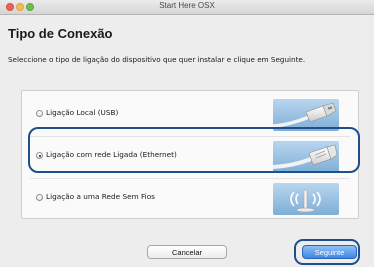 This screenshot has height=267, width=374. What do you see at coordinates (306, 199) in the screenshot?
I see `wireless-access-point-icon` at bounding box center [306, 199].